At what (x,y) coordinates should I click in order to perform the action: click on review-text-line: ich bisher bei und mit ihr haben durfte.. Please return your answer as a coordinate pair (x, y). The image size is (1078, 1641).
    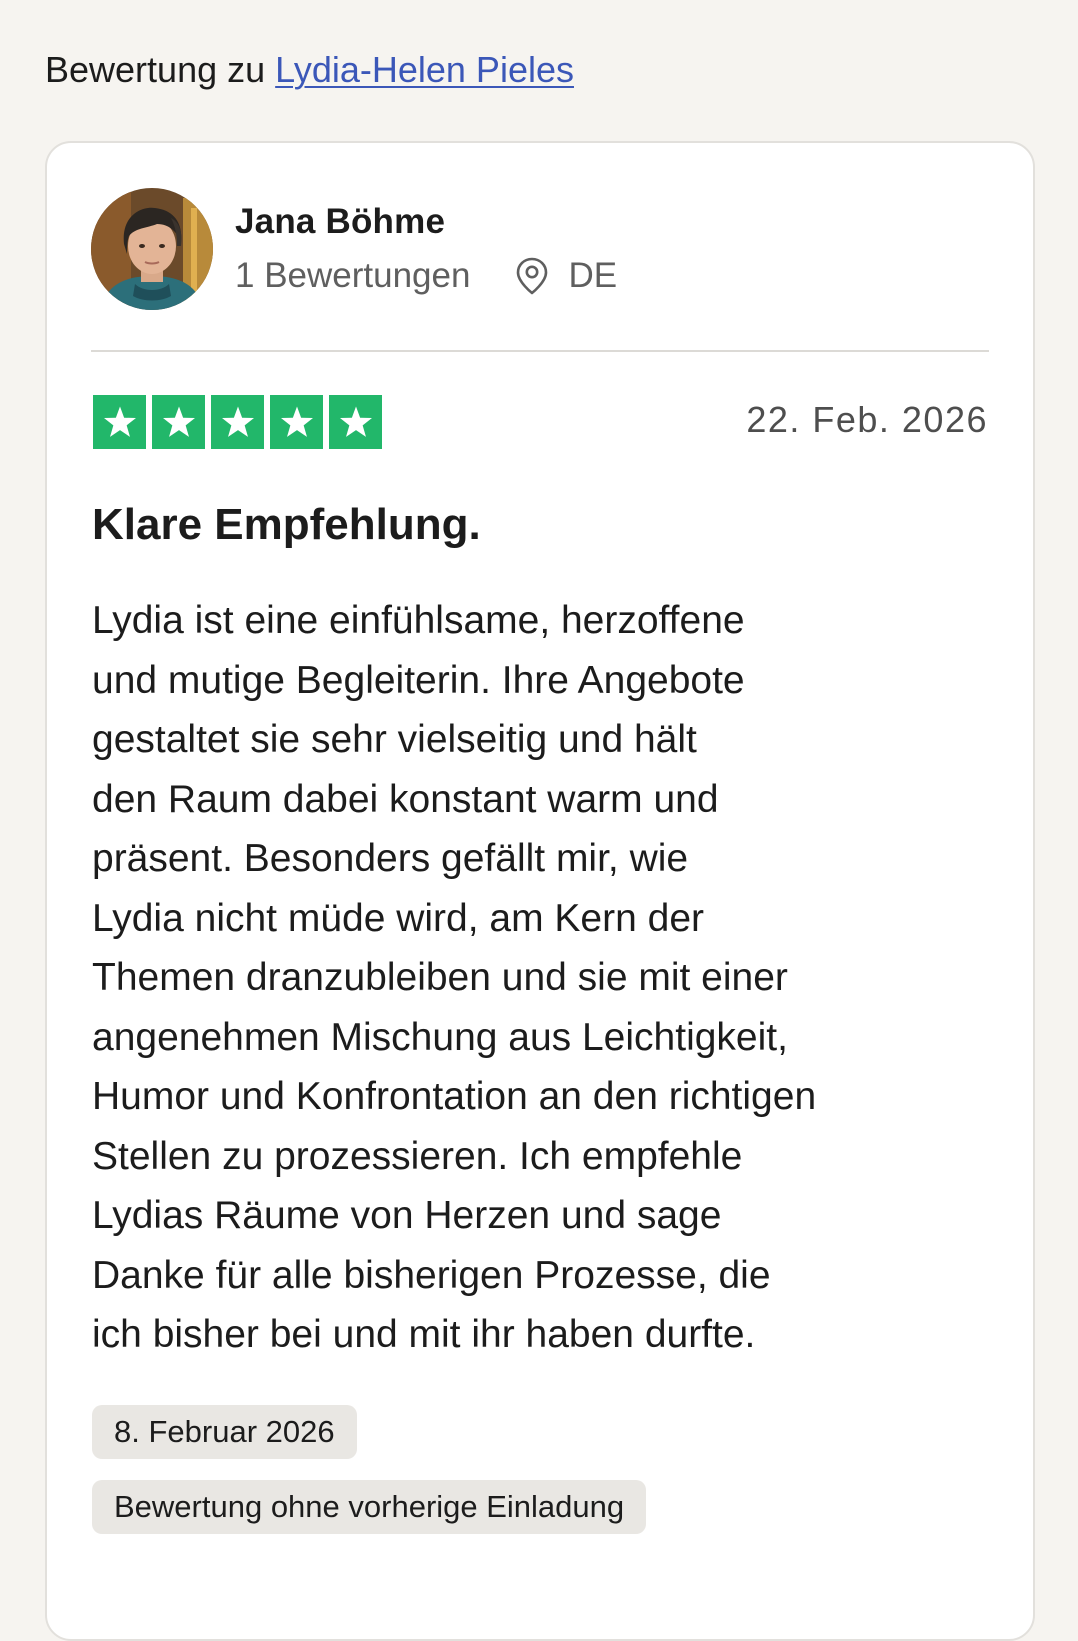
    Looking at the image, I should click on (424, 1334).